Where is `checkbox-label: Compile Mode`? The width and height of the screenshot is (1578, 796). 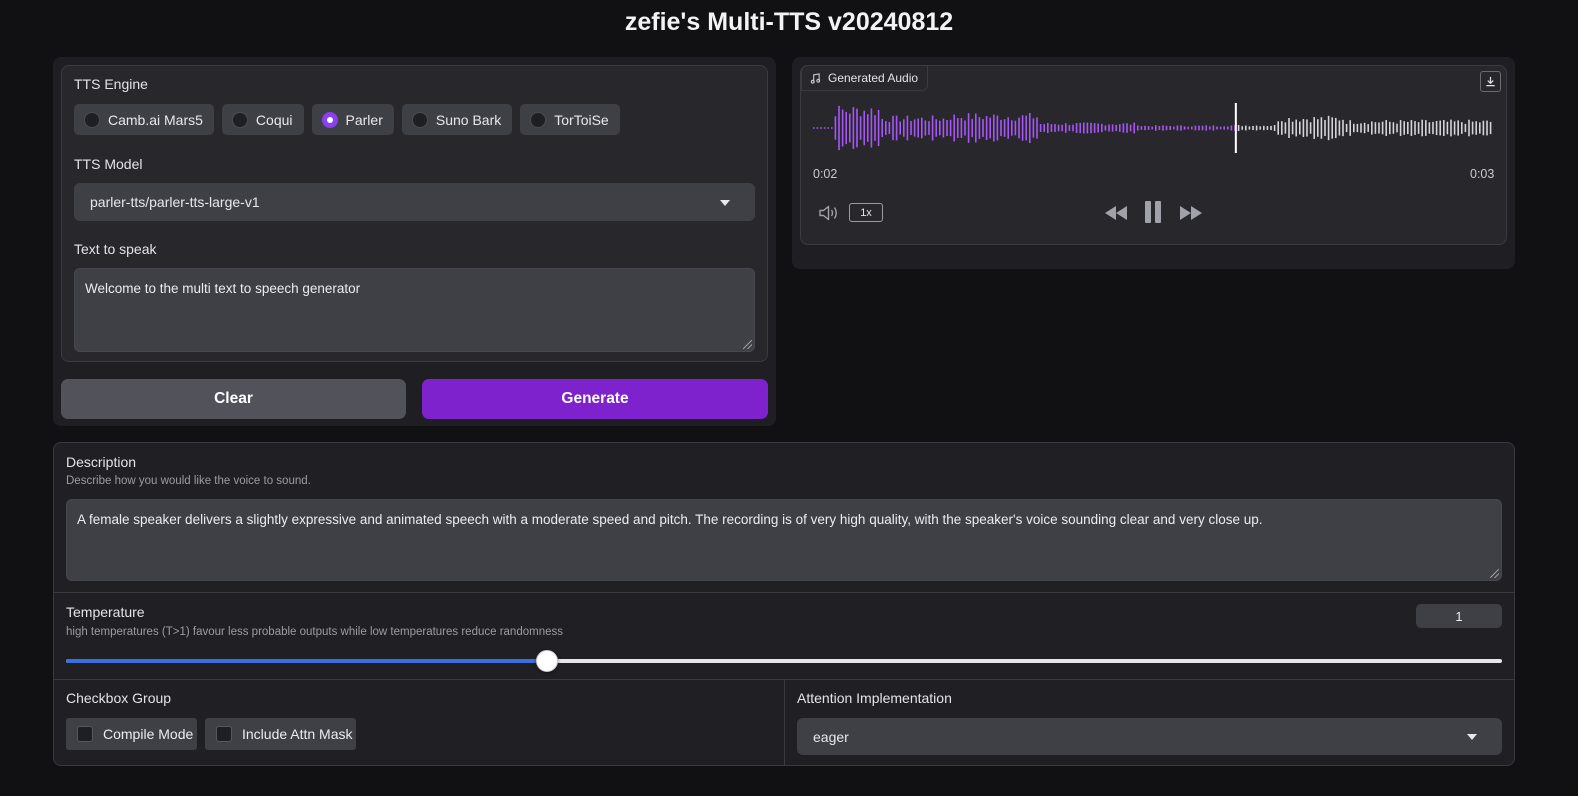
checkbox-label: Compile Mode is located at coordinates (148, 734).